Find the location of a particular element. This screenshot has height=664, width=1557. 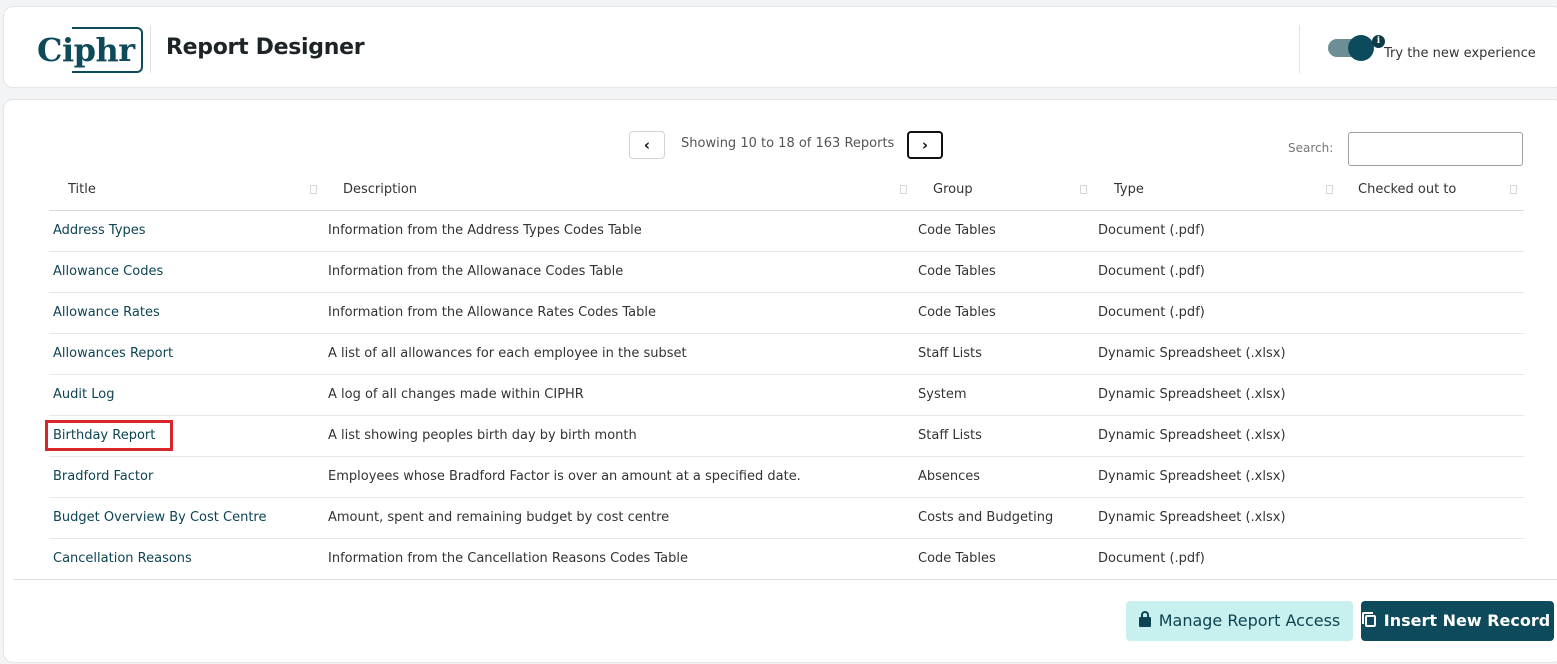

report-group: System is located at coordinates (942, 394).